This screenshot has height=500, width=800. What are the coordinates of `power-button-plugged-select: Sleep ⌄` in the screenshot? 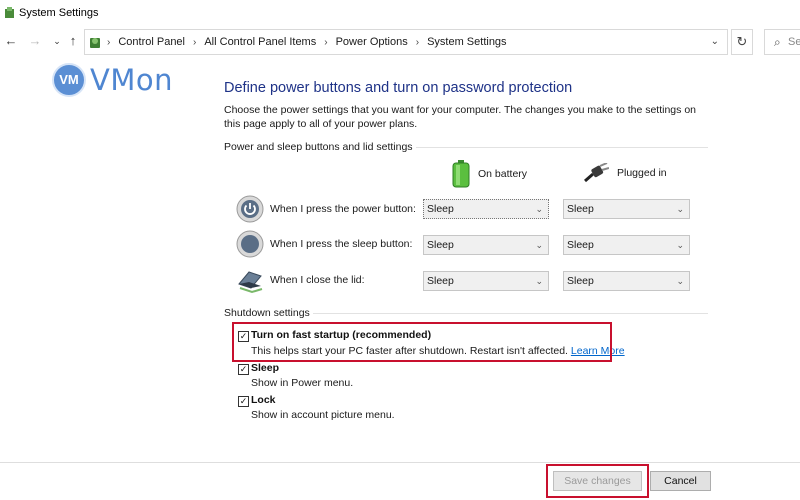 It's located at (626, 209).